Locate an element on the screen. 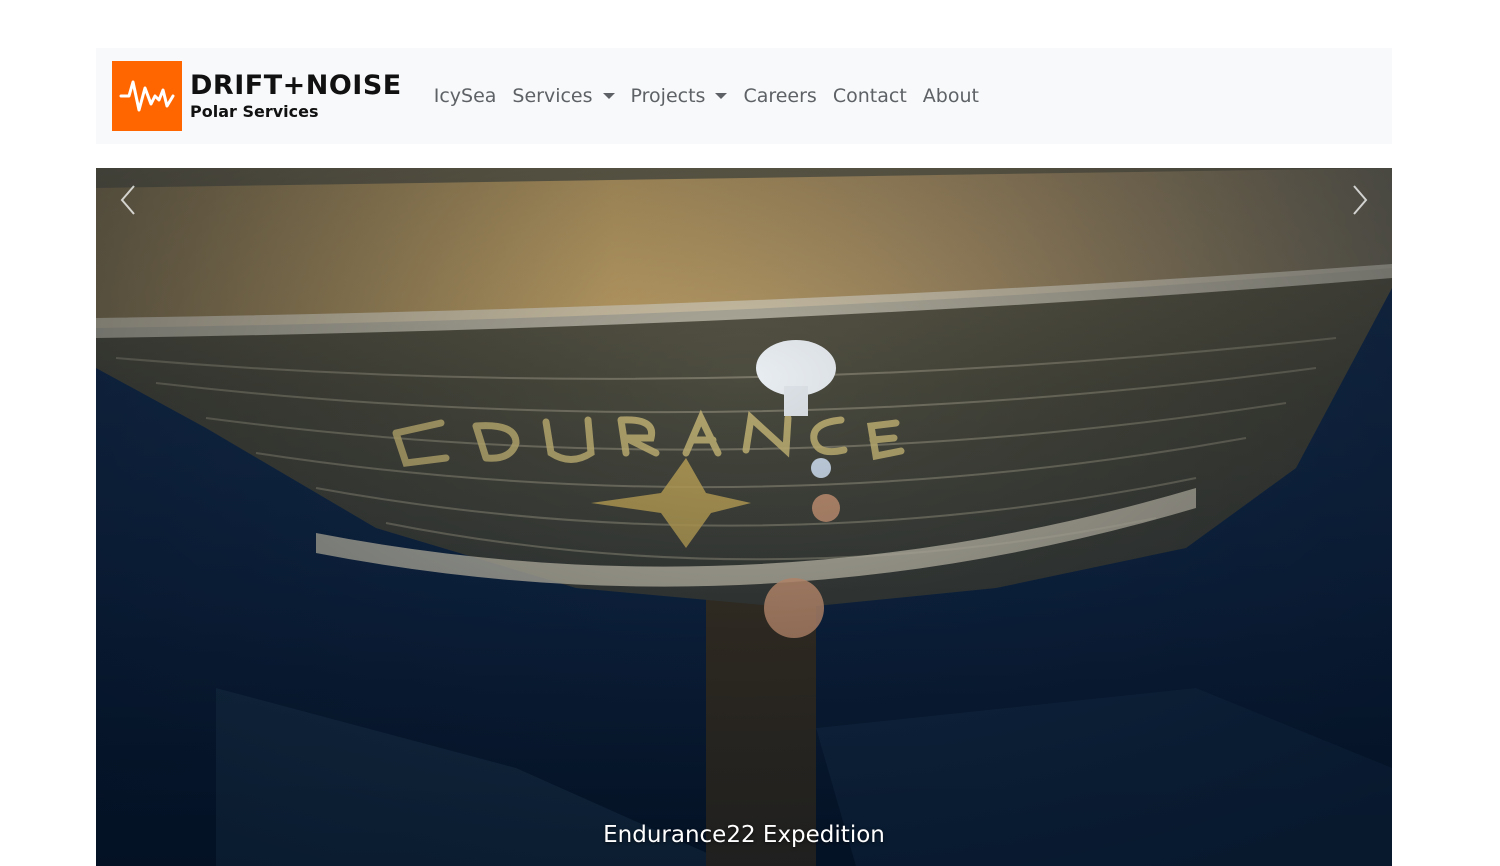 The height and width of the screenshot is (866, 1500). nav-item-label: Careers is located at coordinates (780, 96).